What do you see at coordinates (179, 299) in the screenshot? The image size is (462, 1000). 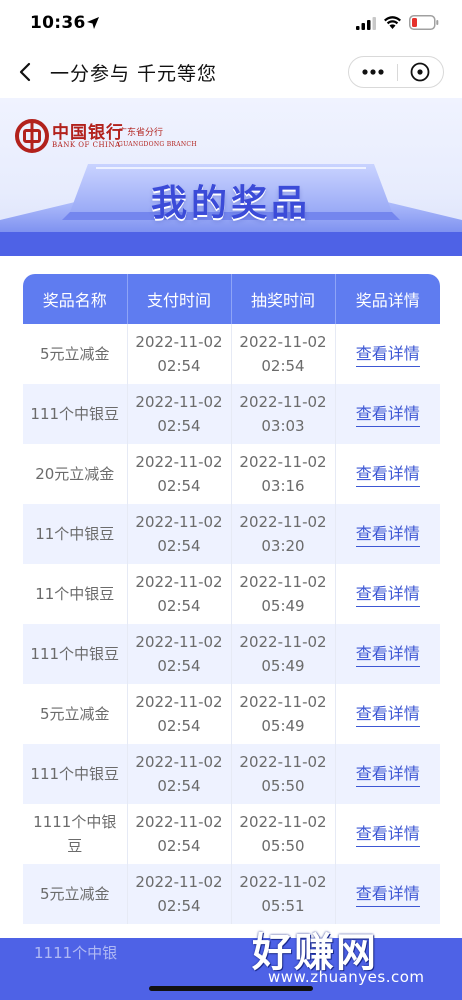 I see `header-pay-time: 支付时间` at bounding box center [179, 299].